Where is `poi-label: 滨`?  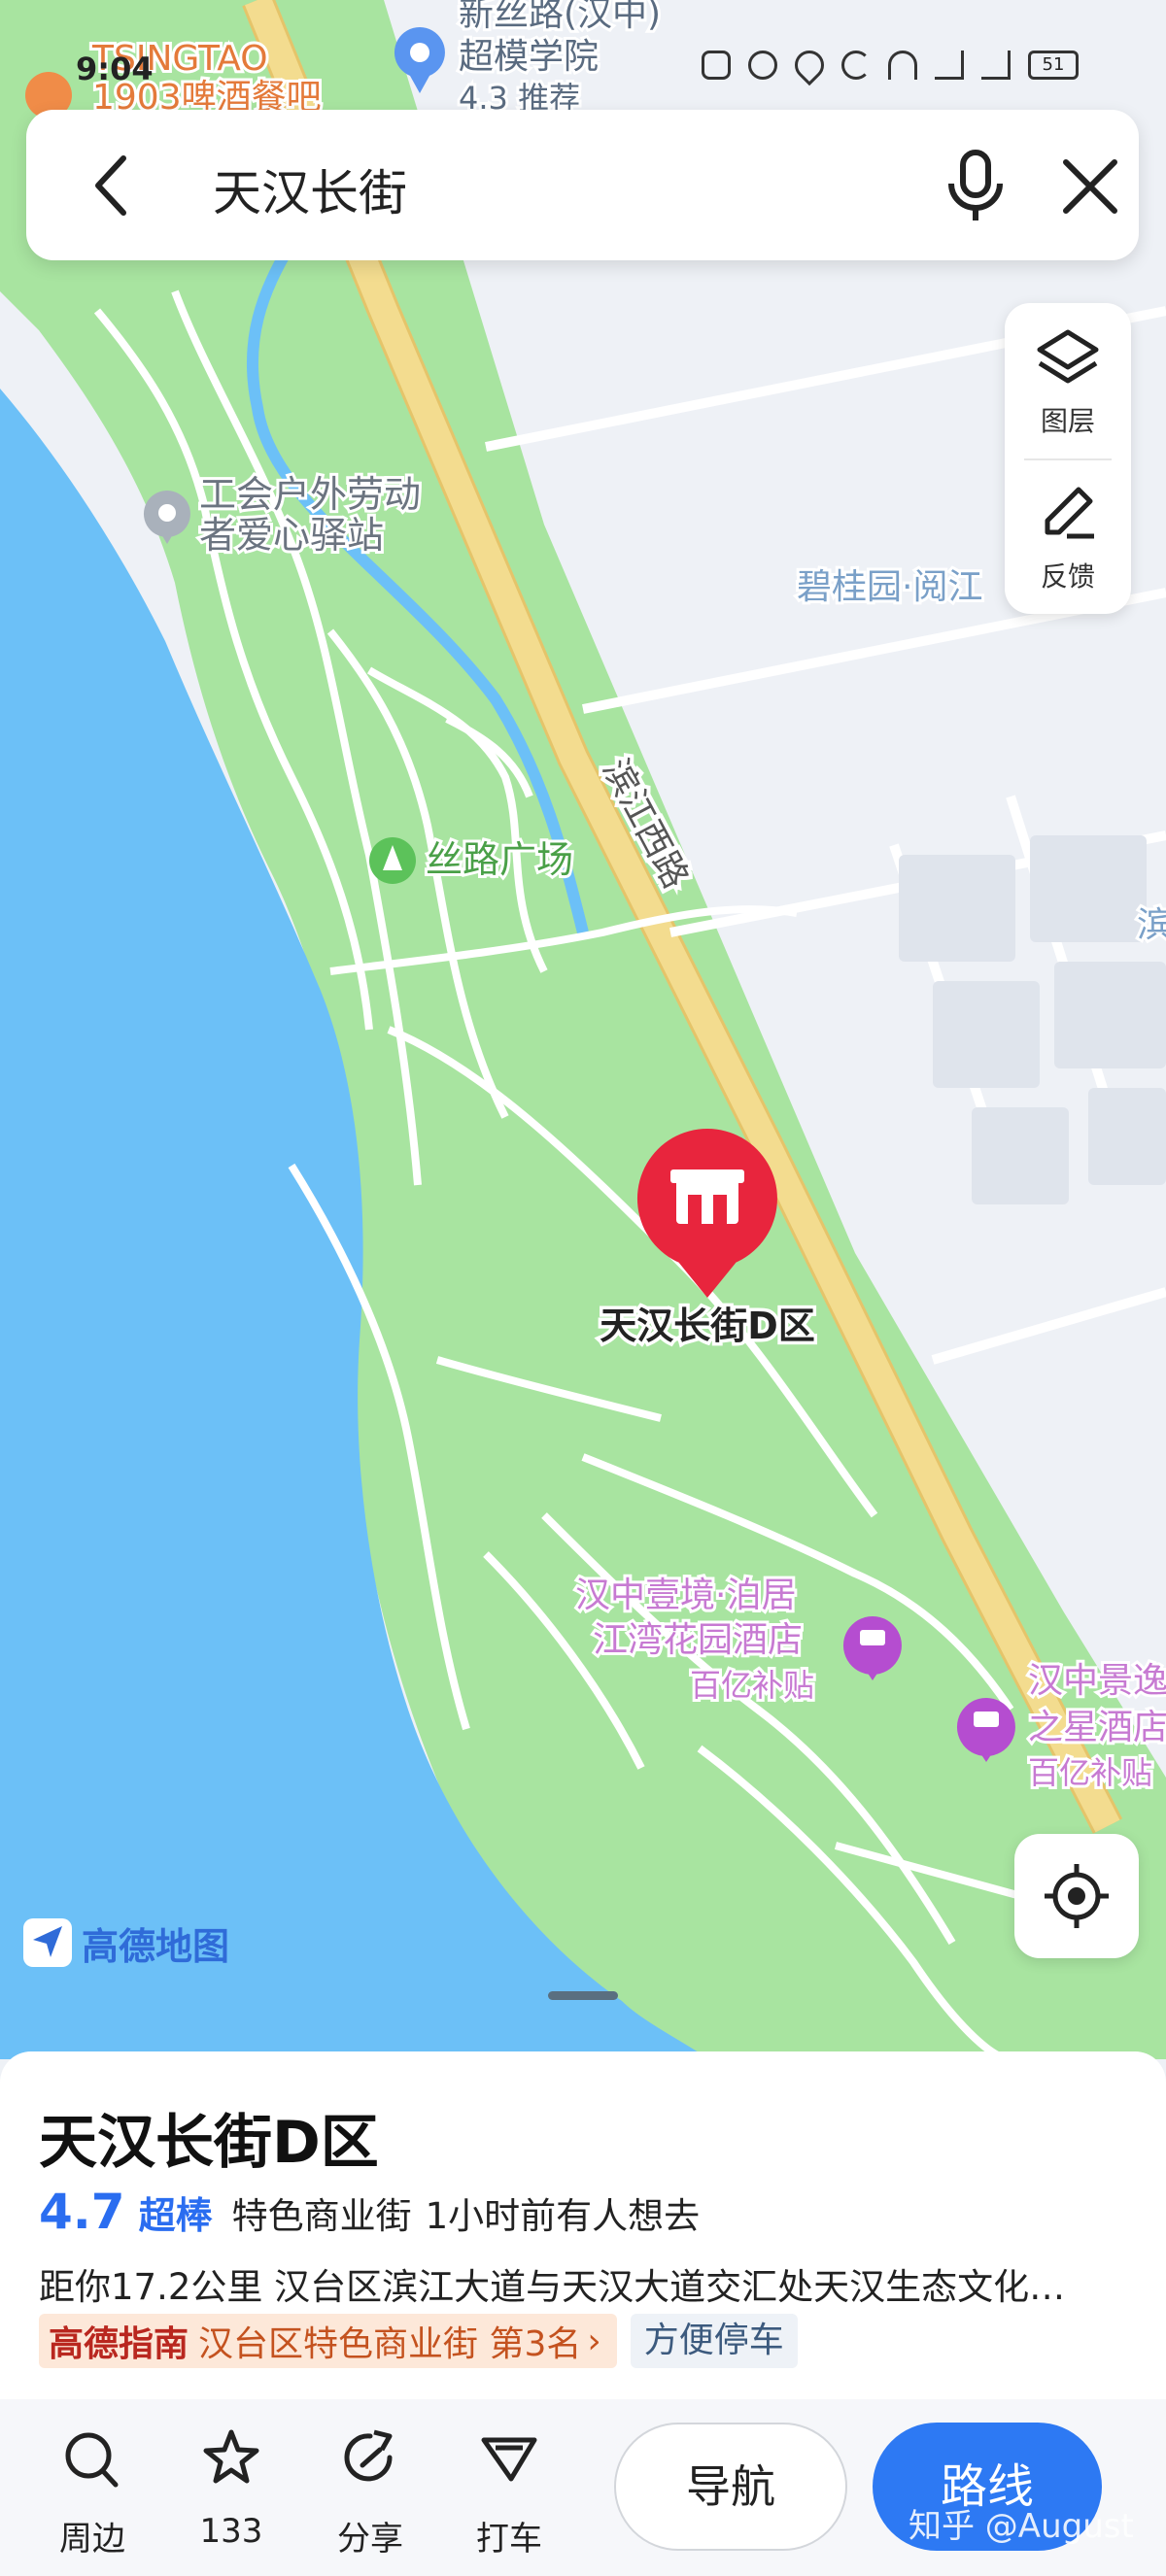 poi-label: 滨 is located at coordinates (1151, 925).